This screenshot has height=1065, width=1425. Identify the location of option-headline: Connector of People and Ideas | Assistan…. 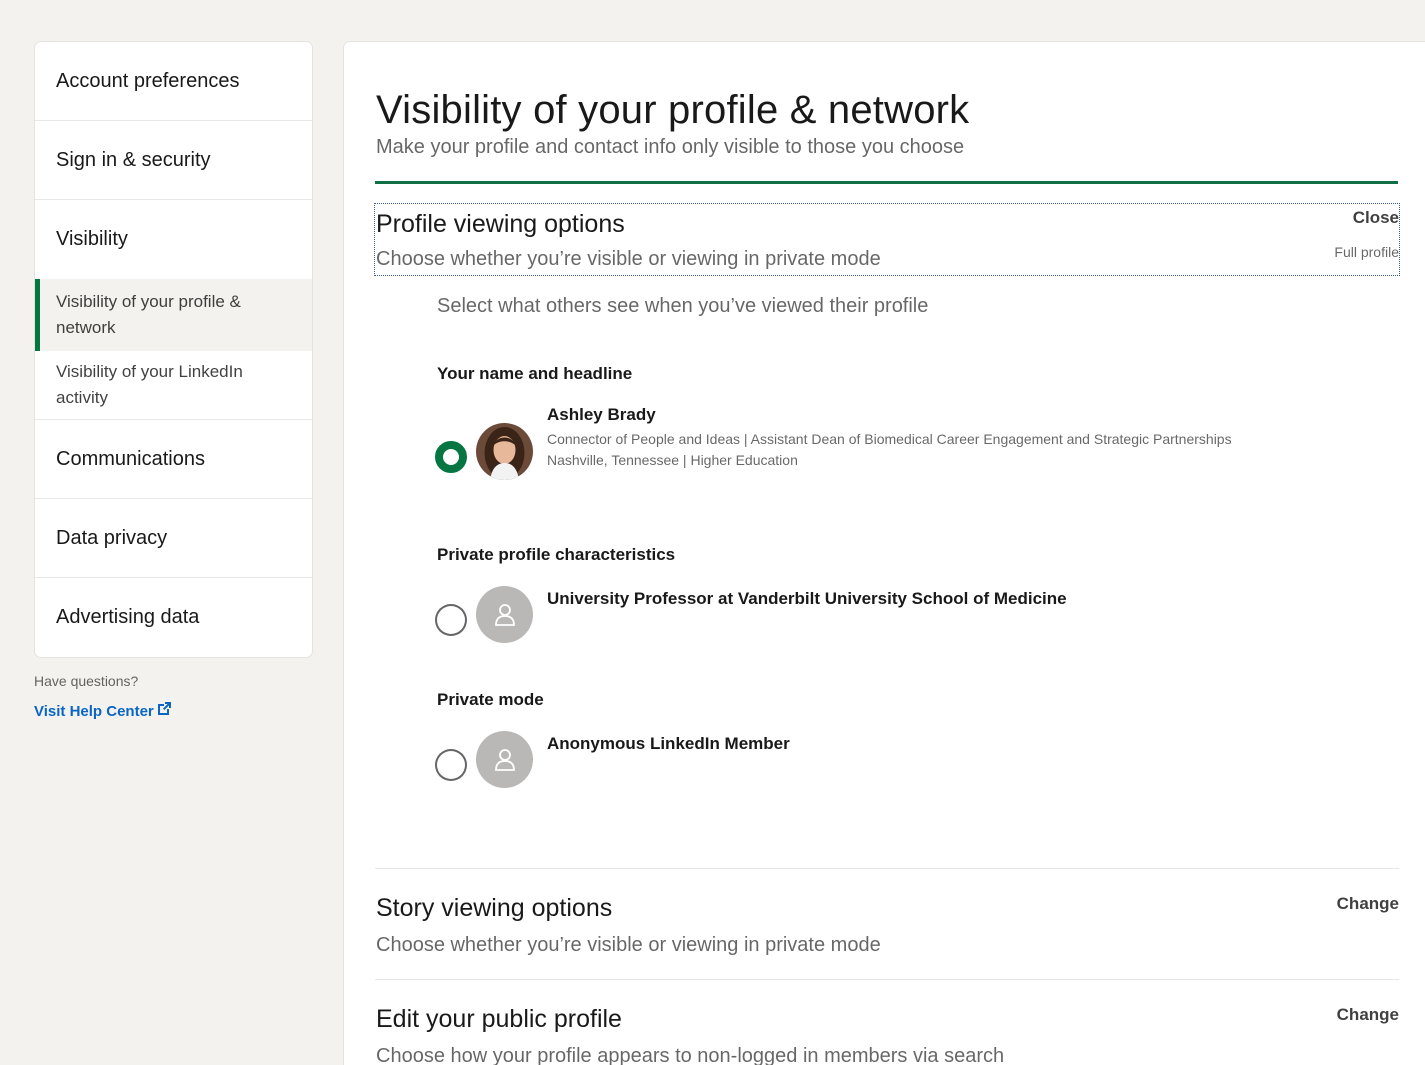
(889, 439).